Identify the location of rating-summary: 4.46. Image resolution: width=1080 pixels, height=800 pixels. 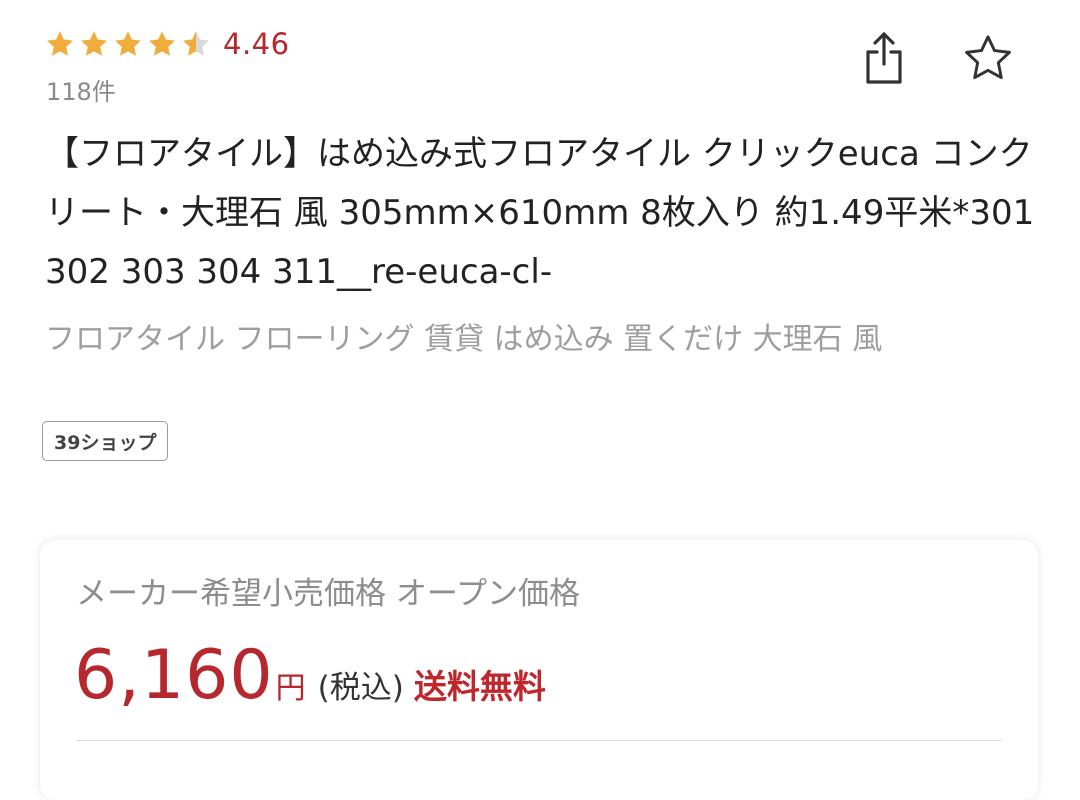
(167, 44).